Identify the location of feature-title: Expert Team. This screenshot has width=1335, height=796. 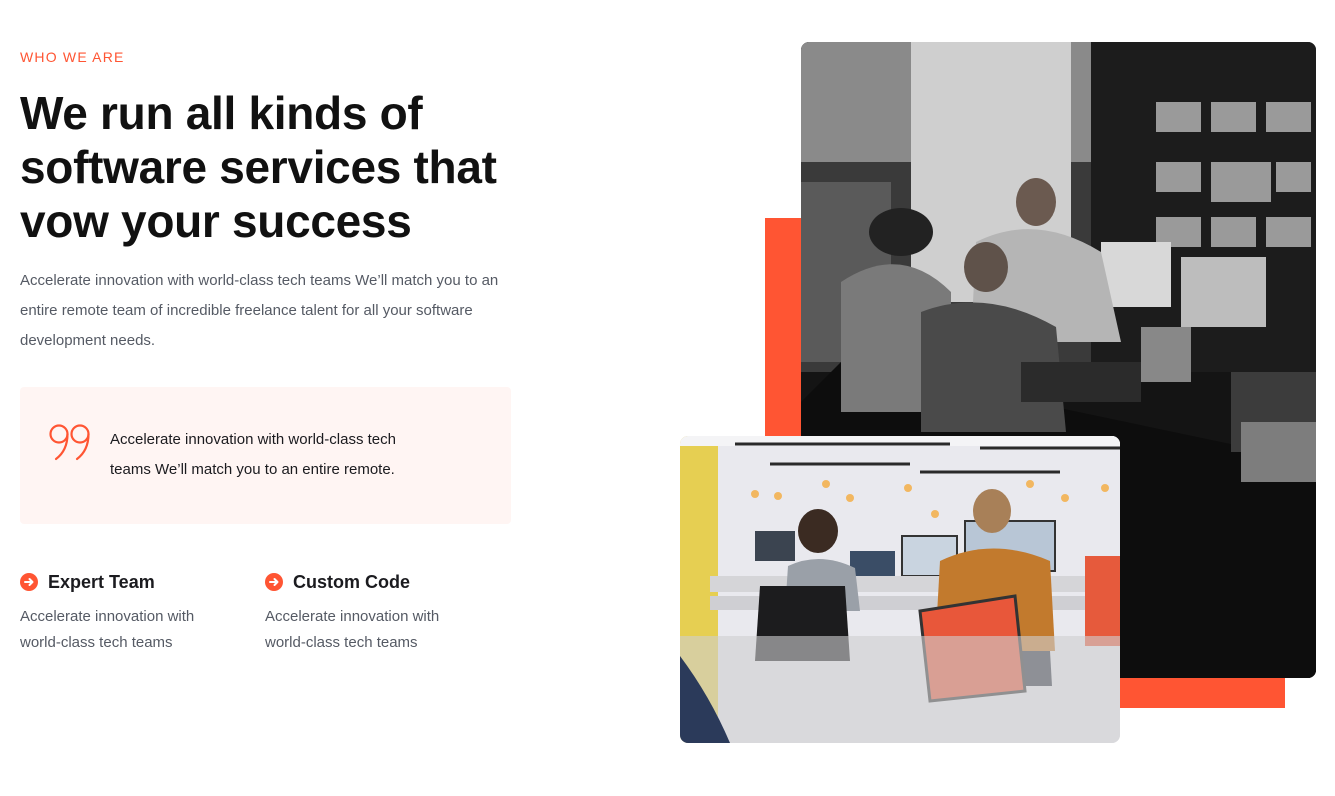
(101, 581).